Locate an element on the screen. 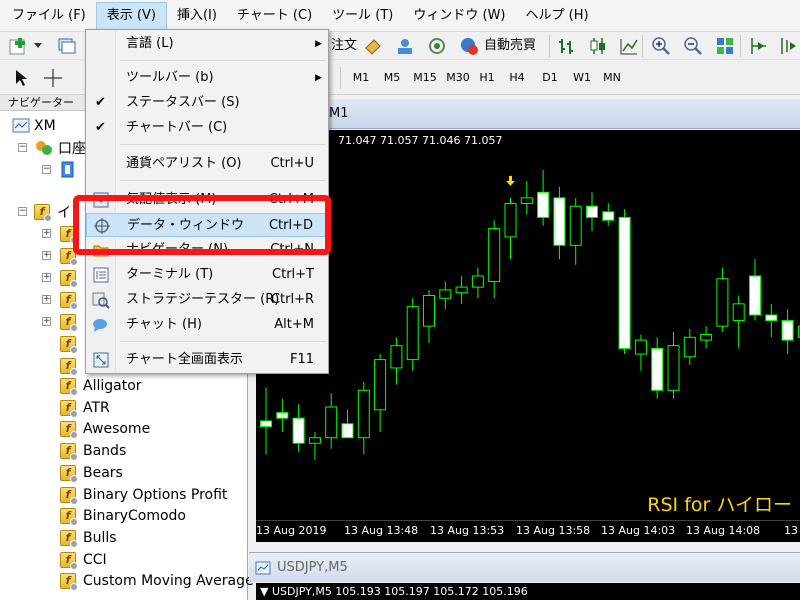 This screenshot has width=800, height=600. chart-tab-usdjpy: USDJPY,M5 is located at coordinates (524, 567).